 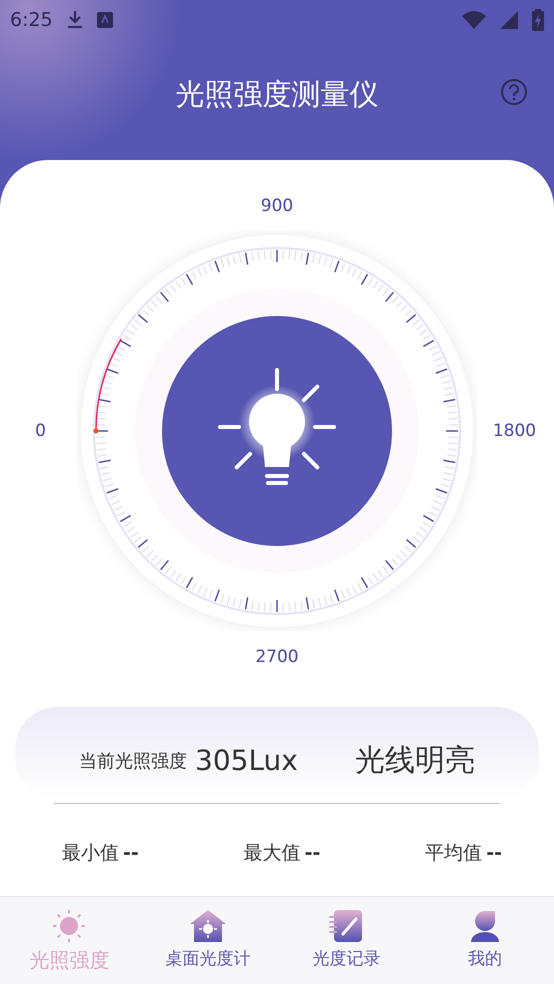 I want to click on nav-tab: 光度记录, so click(x=346, y=940).